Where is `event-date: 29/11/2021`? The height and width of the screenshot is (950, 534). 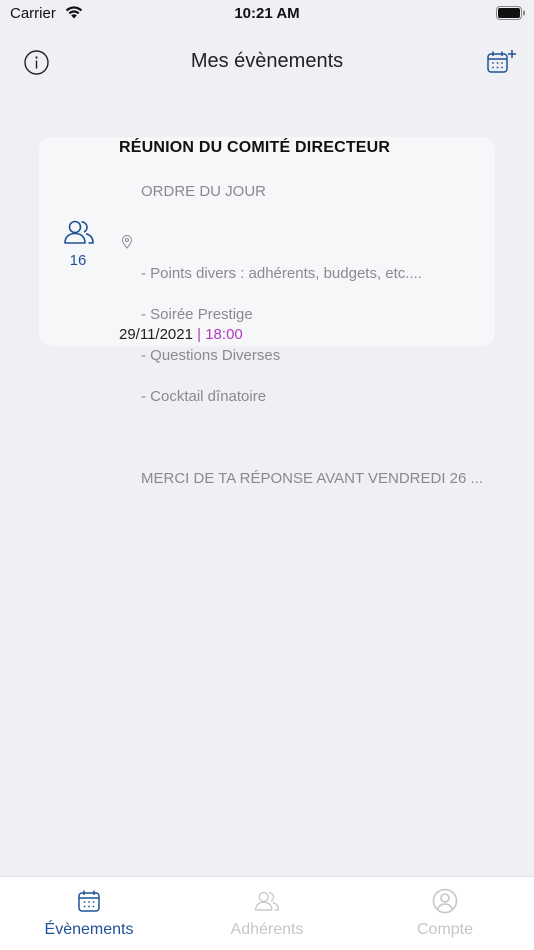 event-date: 29/11/2021 is located at coordinates (156, 334).